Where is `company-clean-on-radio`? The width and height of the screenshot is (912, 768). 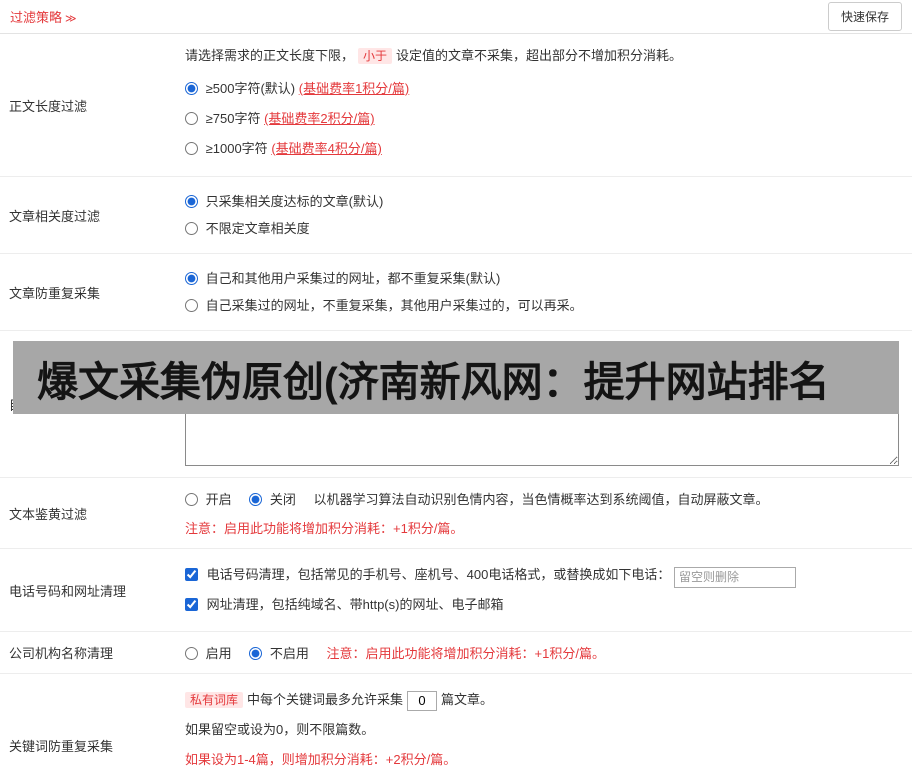 company-clean-on-radio is located at coordinates (191, 653).